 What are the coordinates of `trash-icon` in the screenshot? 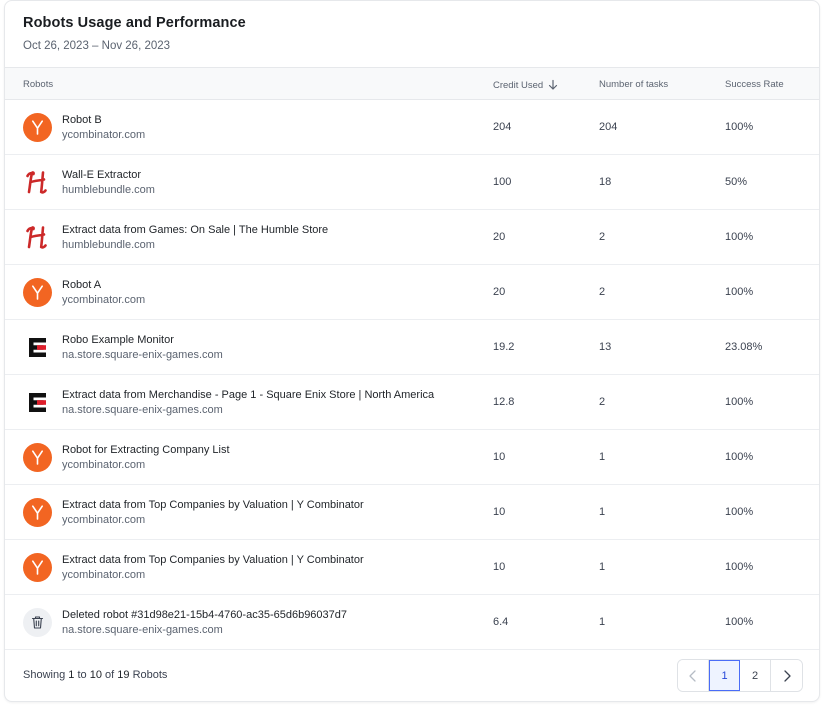 It's located at (37, 622).